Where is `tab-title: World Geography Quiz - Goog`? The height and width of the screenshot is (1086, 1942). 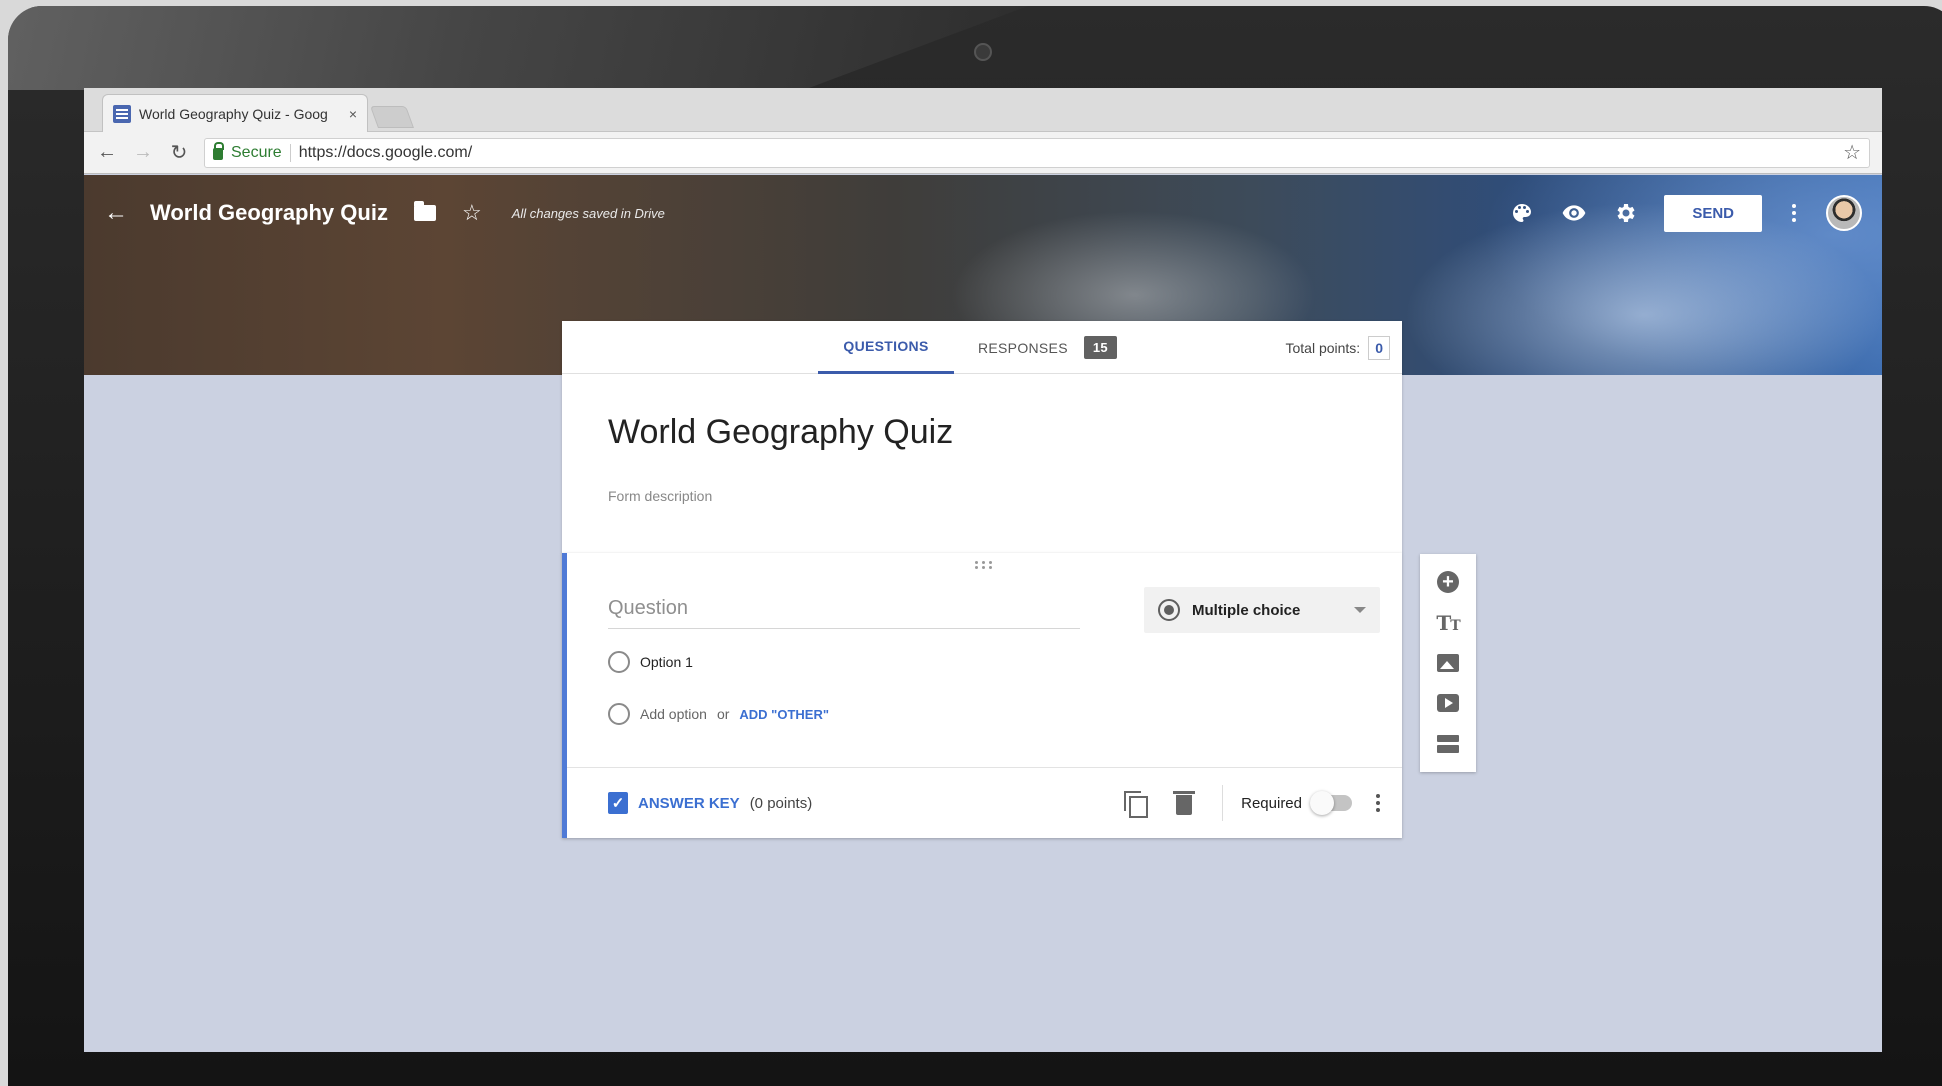 tab-title: World Geography Quiz - Goog is located at coordinates (233, 113).